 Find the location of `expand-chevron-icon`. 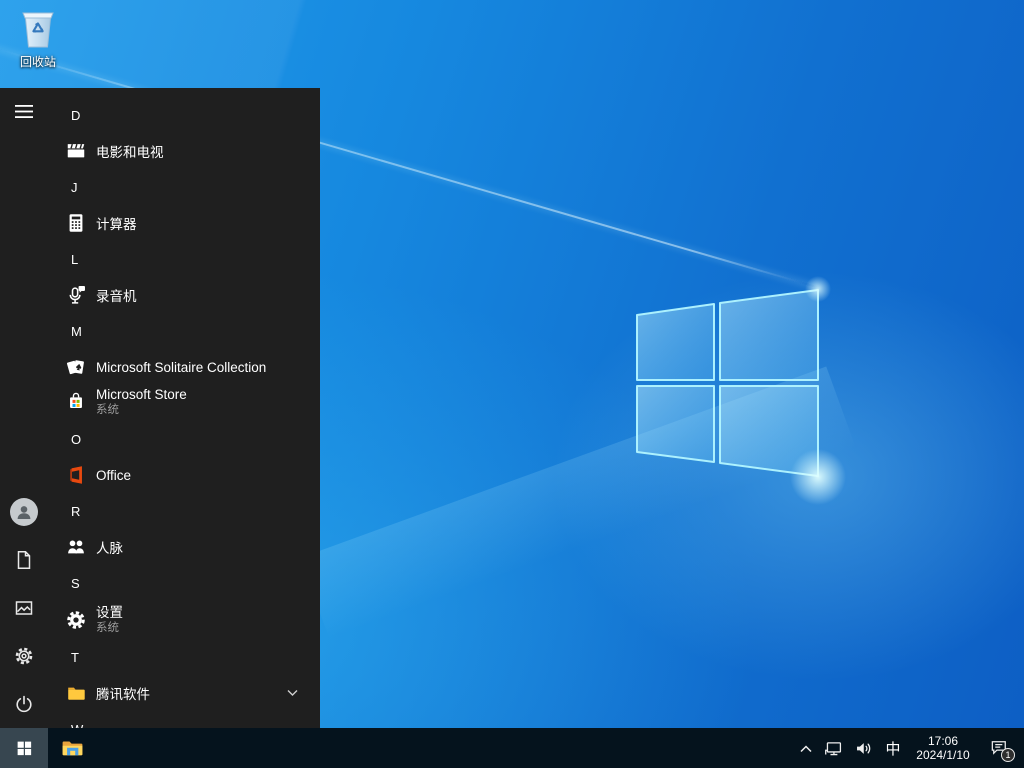

expand-chevron-icon is located at coordinates (292, 693).